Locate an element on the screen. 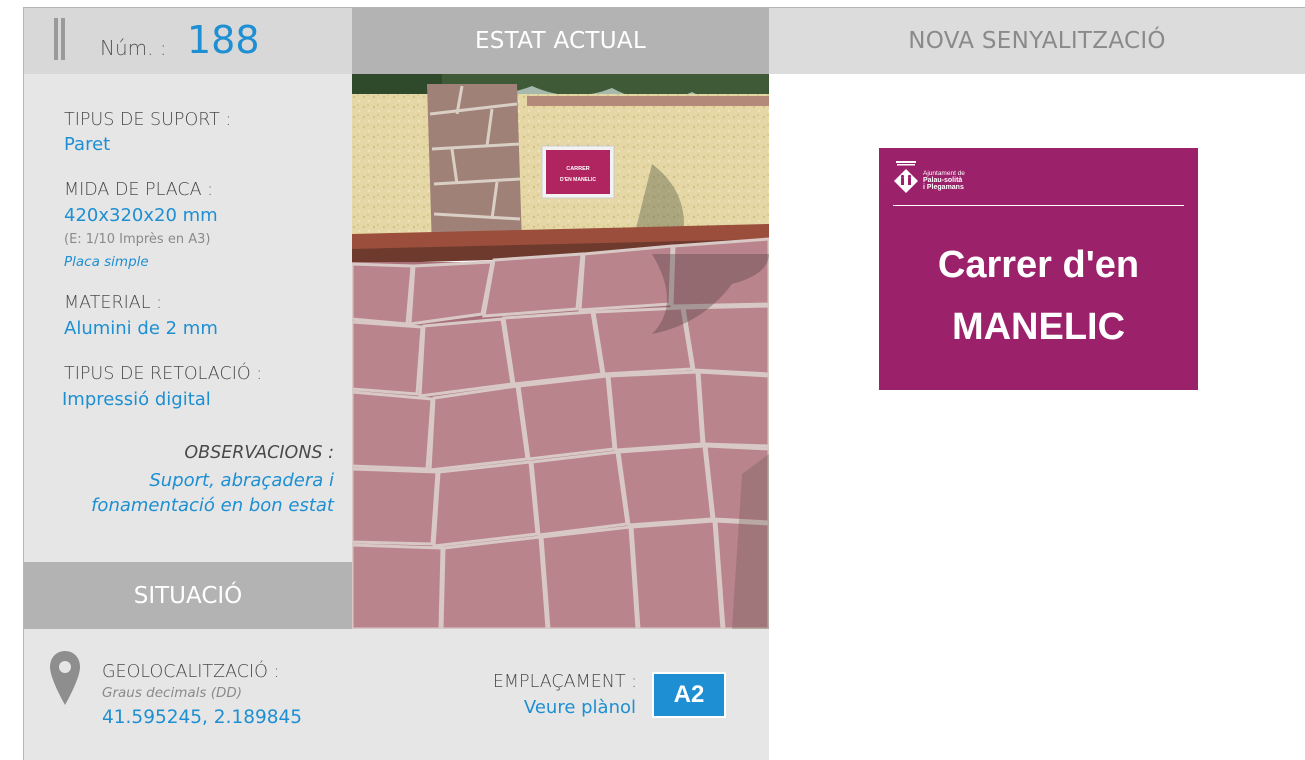 This screenshot has width=1305, height=760. old-sign-line-2: D'EN MANELIC is located at coordinates (578, 180).